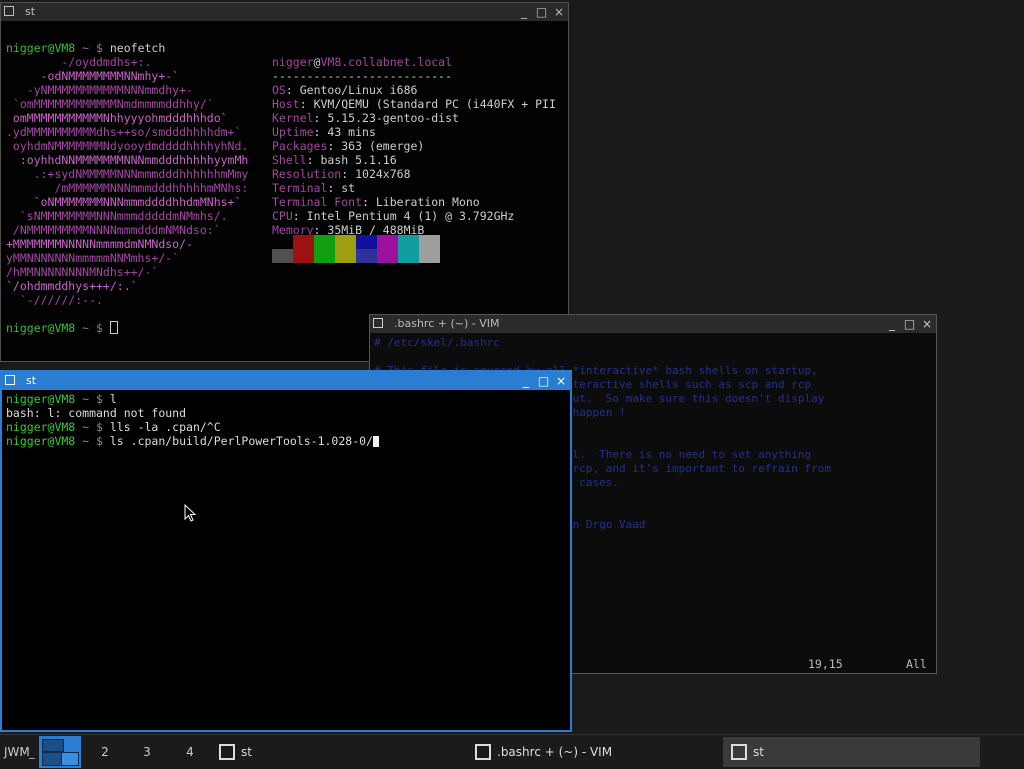 This screenshot has width=1024, height=769. Describe the element at coordinates (358, 160) in the screenshot. I see `info-value: bash 5.1.16` at that location.